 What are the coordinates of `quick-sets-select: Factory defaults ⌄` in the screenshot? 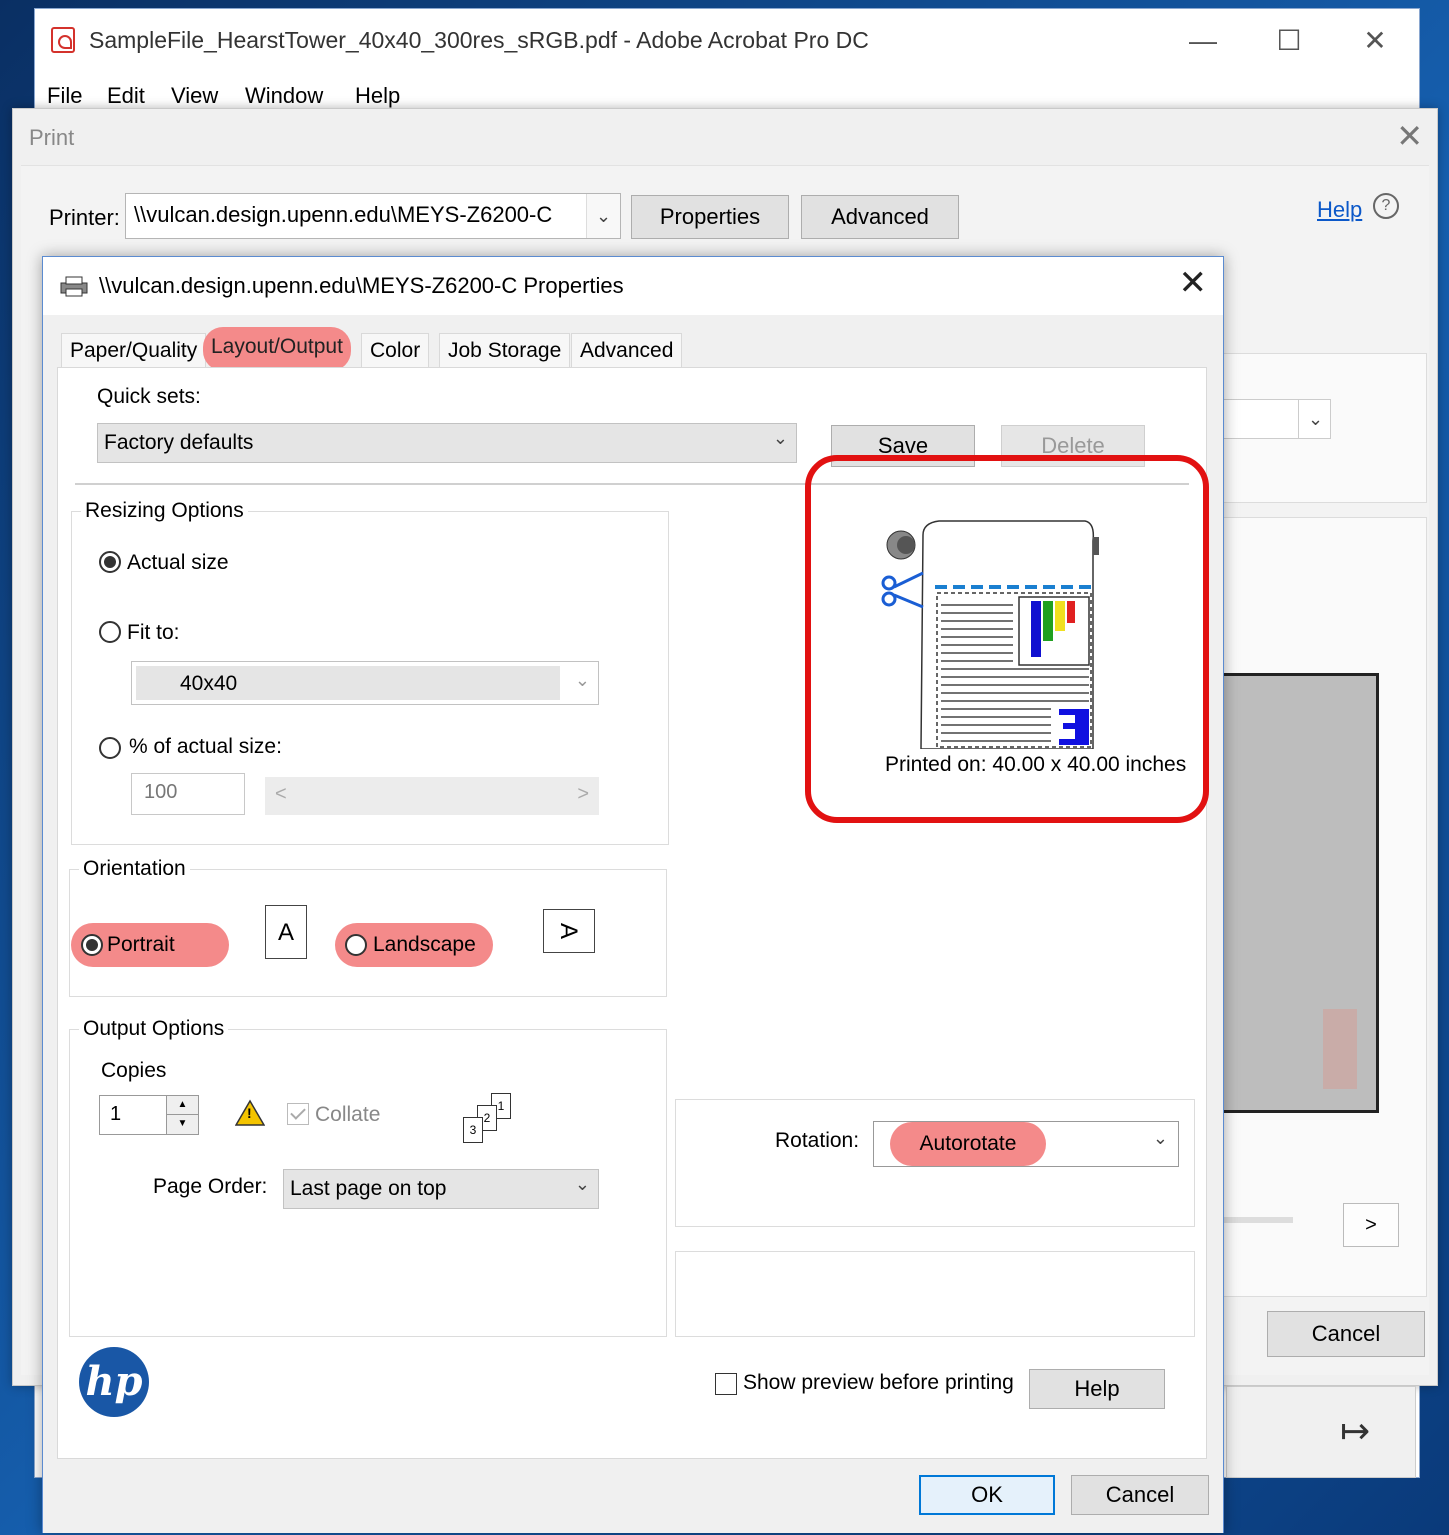 It's located at (447, 443).